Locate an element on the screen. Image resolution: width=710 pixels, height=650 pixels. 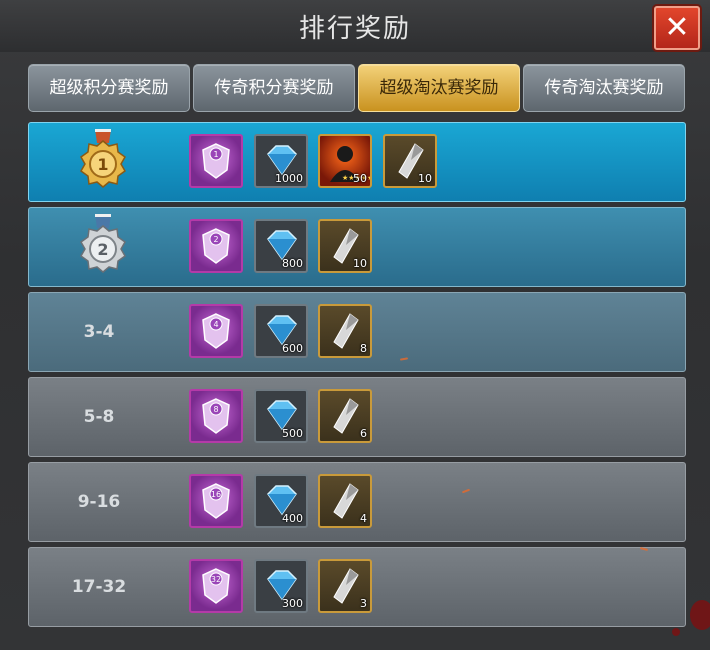
diamond-qty: 400 is located at coordinates (292, 518).